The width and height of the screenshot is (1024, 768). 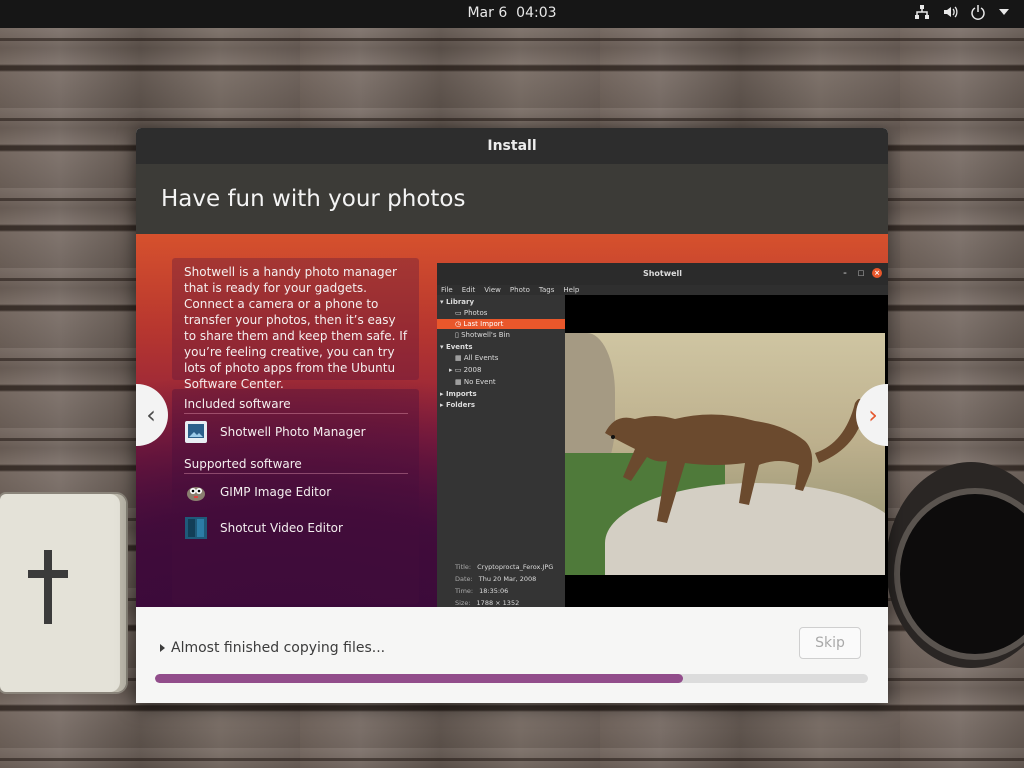 I want to click on preview-menu-file: File, so click(x=447, y=290).